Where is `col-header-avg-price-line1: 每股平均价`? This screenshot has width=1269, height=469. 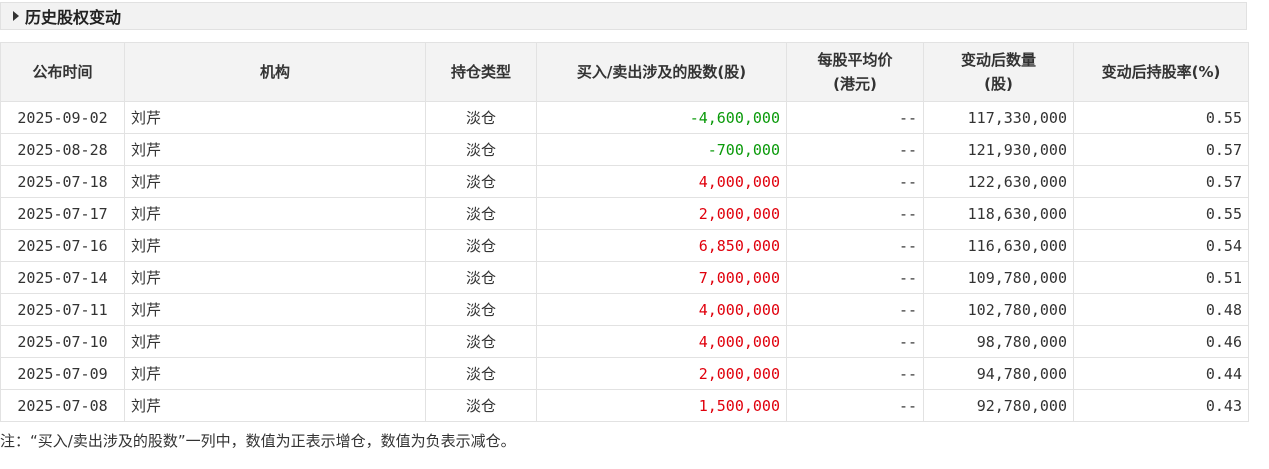
col-header-avg-price-line1: 每股平均价 is located at coordinates (855, 60).